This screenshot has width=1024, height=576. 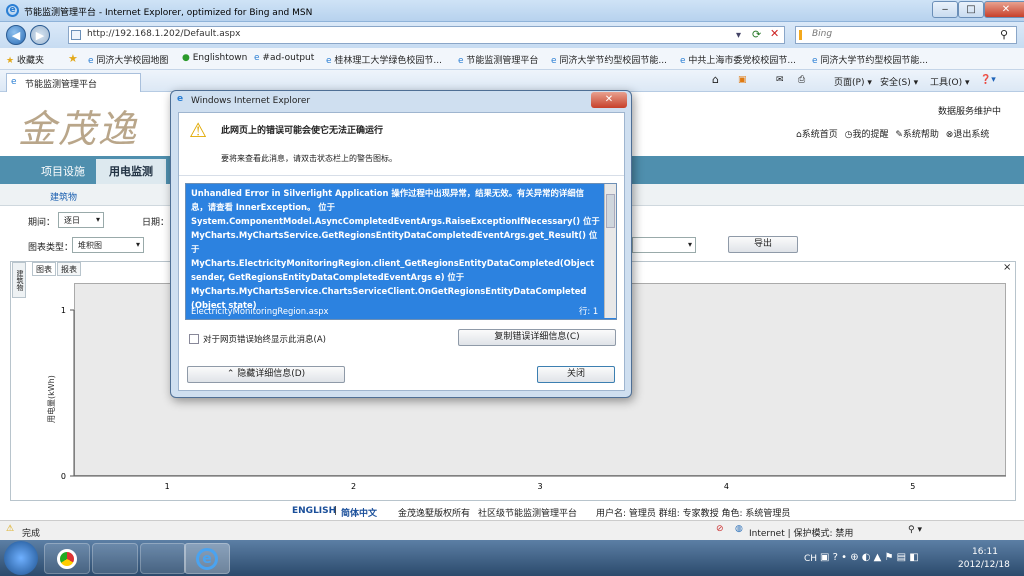 What do you see at coordinates (739, 529) in the screenshot?
I see `globe-icon: ◍` at bounding box center [739, 529].